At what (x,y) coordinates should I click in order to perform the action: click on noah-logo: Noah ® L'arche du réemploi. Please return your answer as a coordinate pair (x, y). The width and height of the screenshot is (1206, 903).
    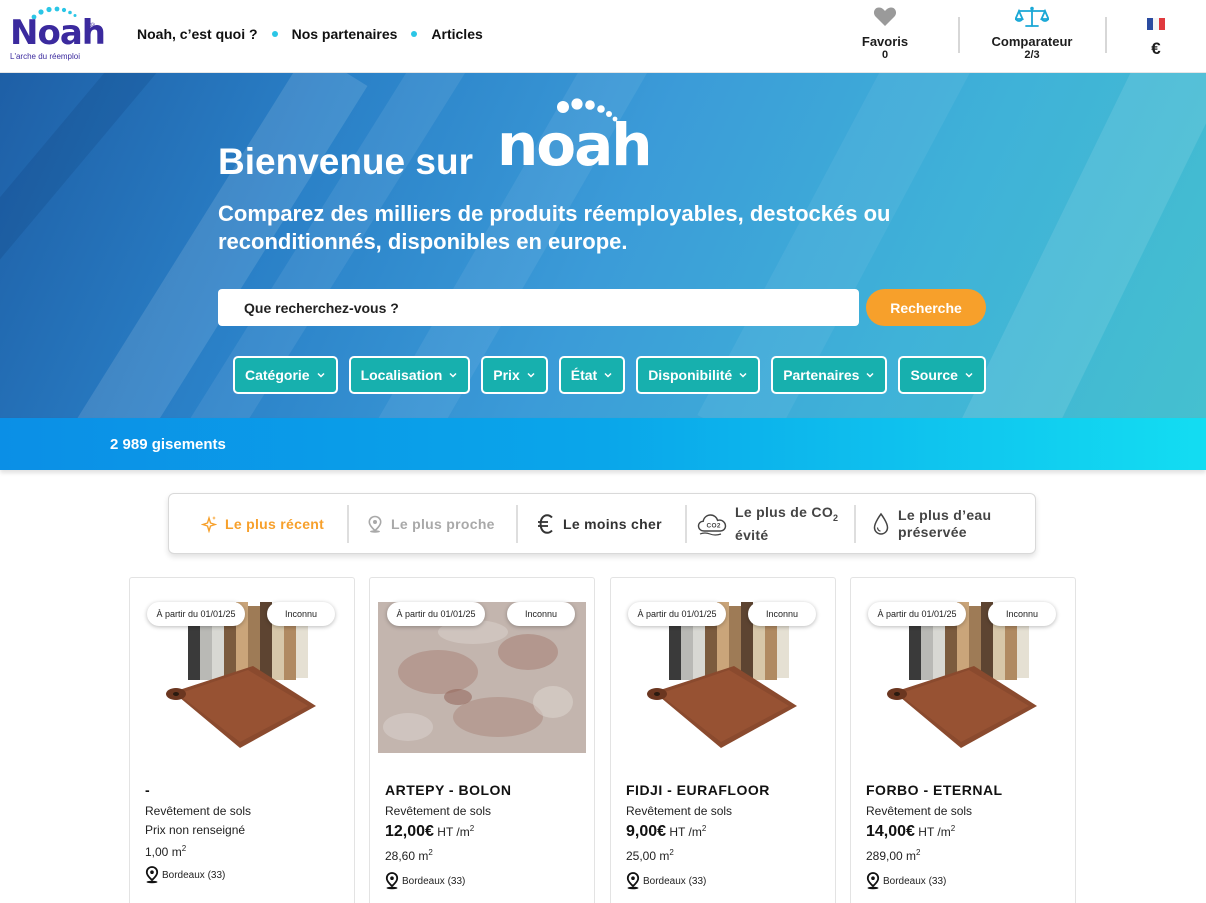
    Looking at the image, I should click on (57, 35).